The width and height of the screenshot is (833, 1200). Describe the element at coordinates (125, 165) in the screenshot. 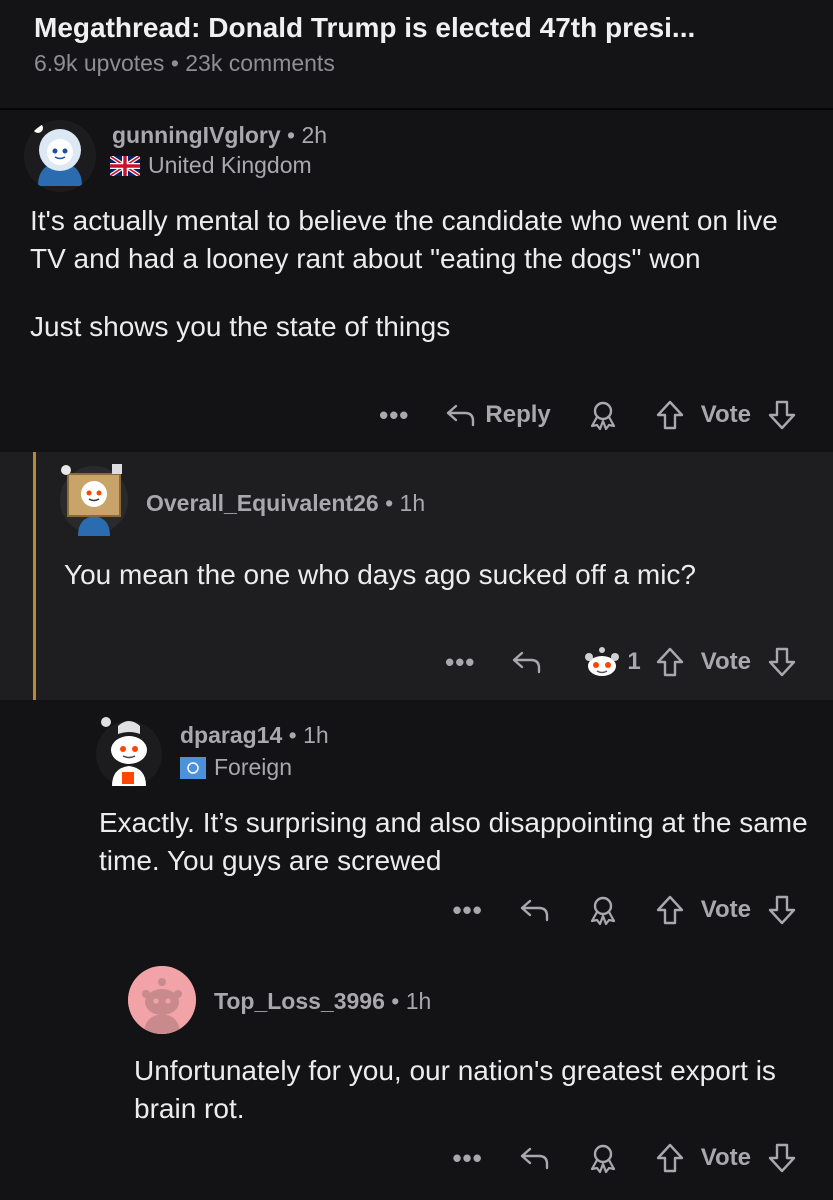

I see `uk-flag-icon` at that location.